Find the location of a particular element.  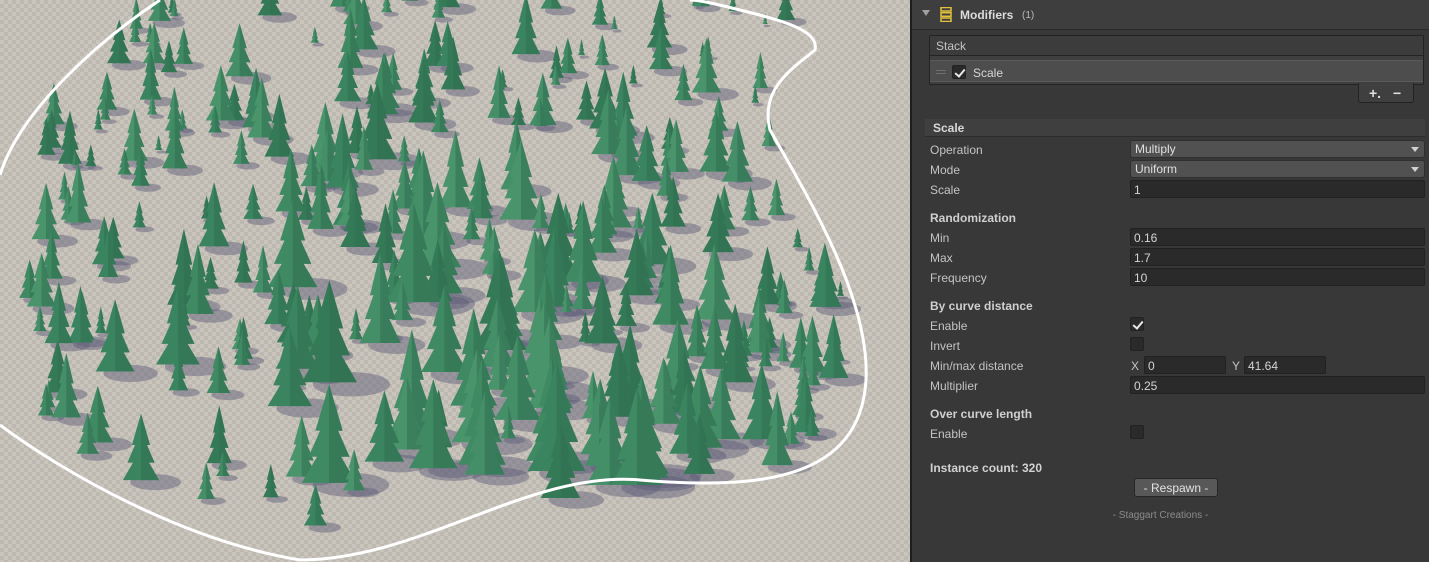

component-header: Modifiers (1) is located at coordinates (1170, 15).